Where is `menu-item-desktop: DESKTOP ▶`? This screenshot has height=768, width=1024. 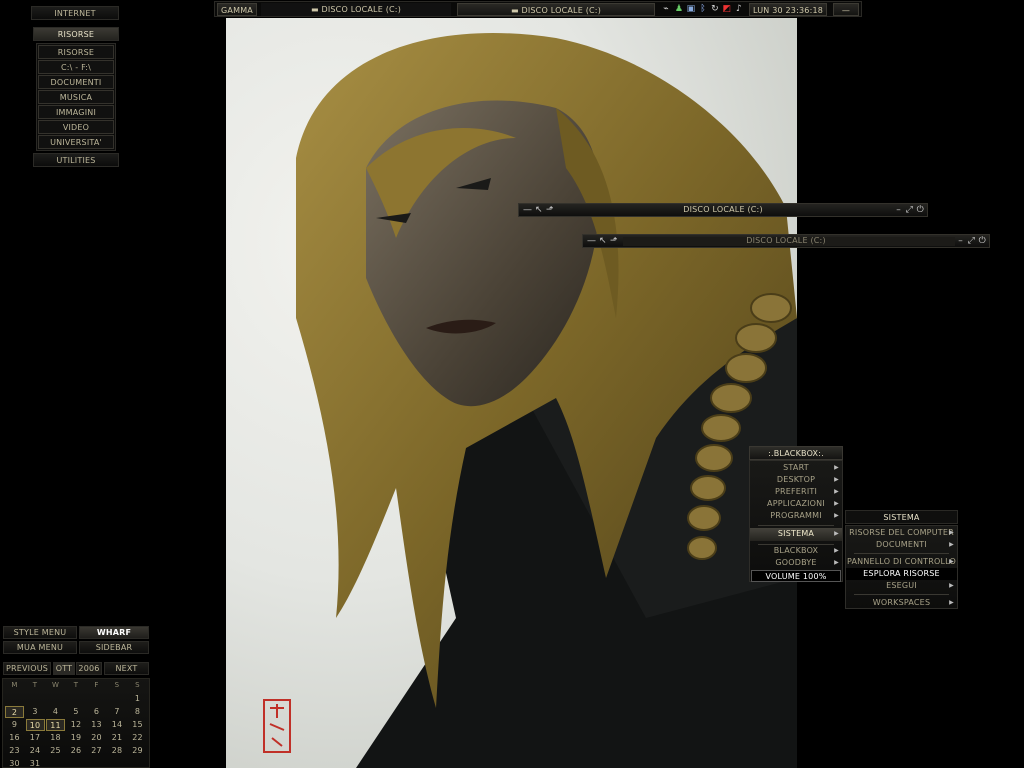 menu-item-desktop: DESKTOP ▶ is located at coordinates (796, 480).